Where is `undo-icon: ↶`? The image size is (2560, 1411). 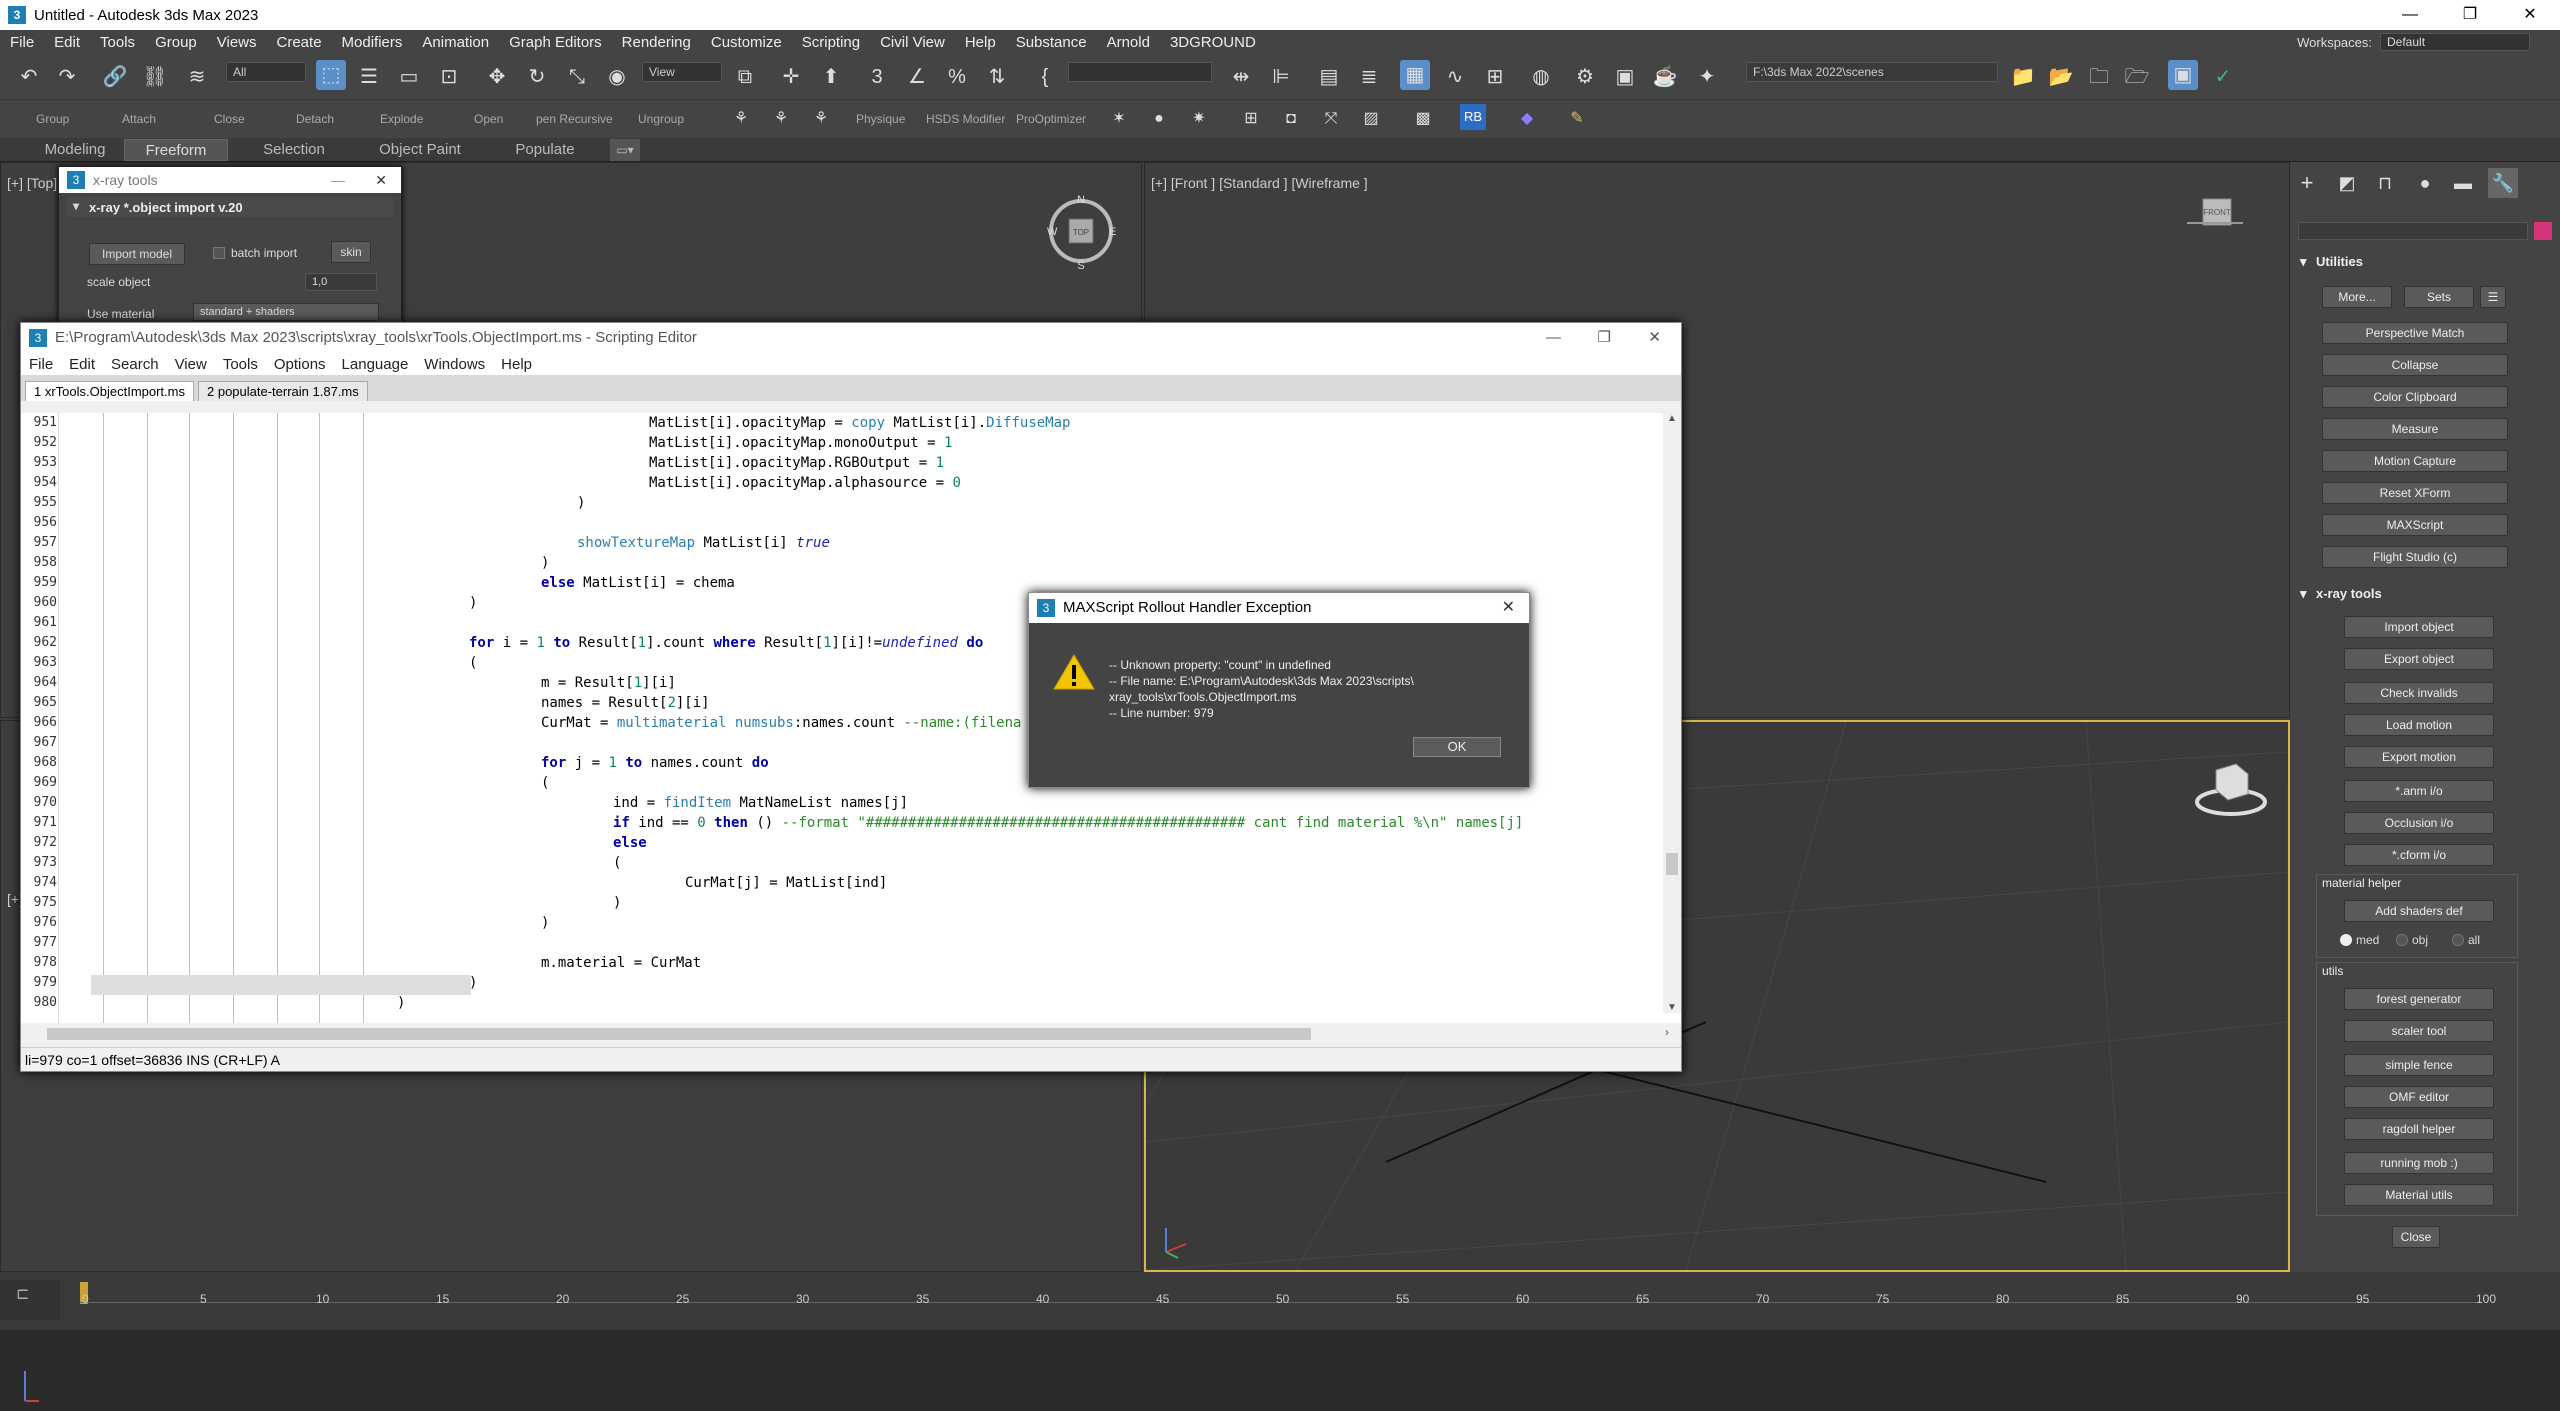
undo-icon: ↶ is located at coordinates (29, 77).